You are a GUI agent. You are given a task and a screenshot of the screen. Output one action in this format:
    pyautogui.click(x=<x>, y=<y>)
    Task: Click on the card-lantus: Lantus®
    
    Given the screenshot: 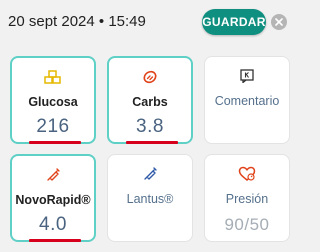 What is the action you would take?
    pyautogui.click(x=150, y=198)
    